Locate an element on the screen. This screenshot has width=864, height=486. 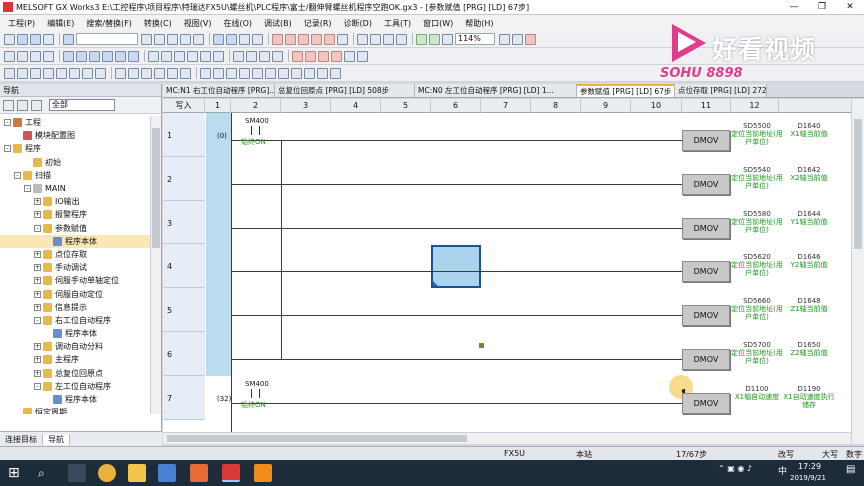
operand: SD5500 定位当前地址(用户单位) is located at coordinates (757, 134).